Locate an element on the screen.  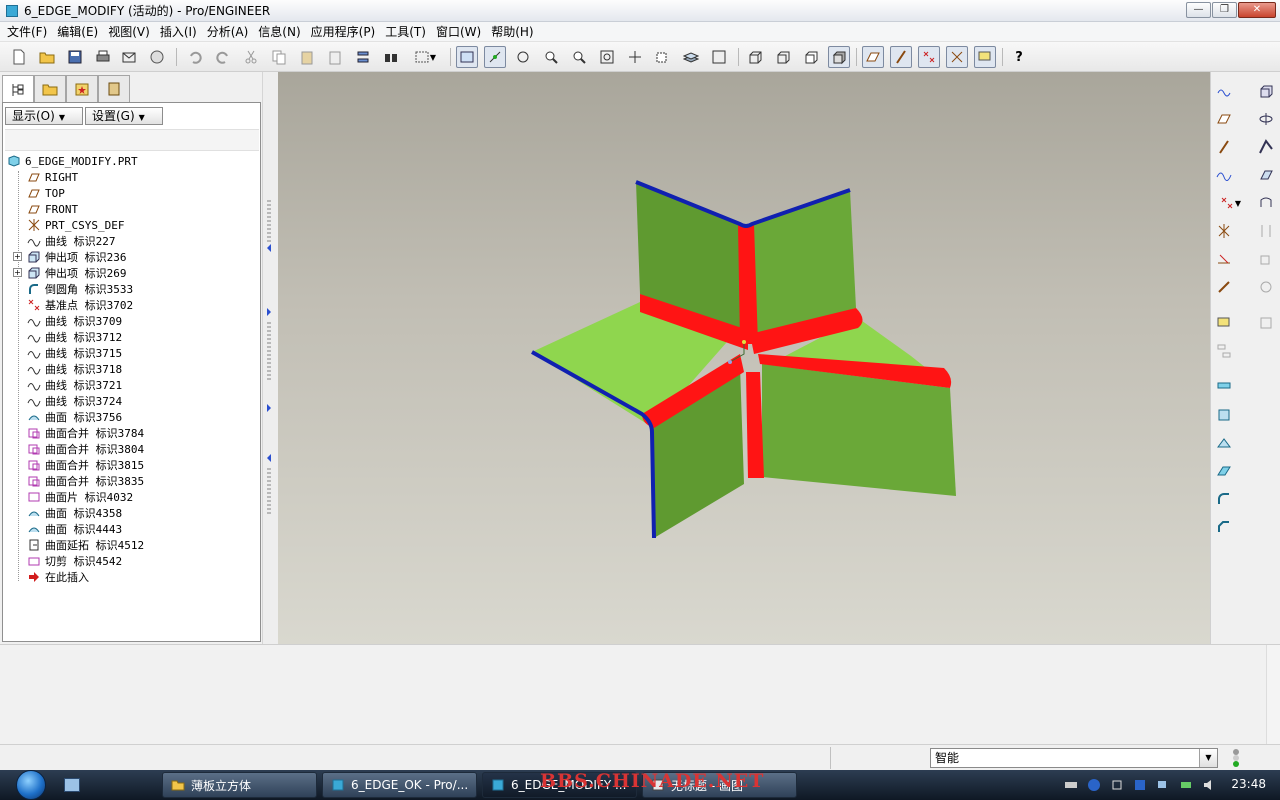
sweep-tool-button is located at coordinates (1266, 147).